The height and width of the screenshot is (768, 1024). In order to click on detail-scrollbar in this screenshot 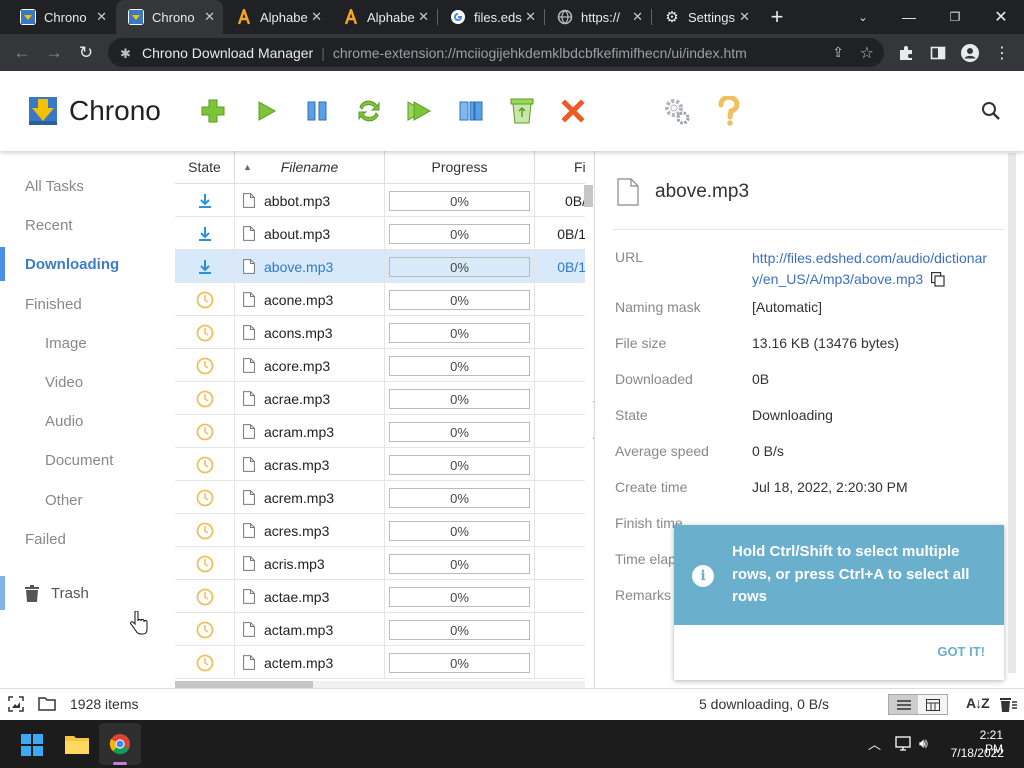, I will do `click(1012, 413)`.